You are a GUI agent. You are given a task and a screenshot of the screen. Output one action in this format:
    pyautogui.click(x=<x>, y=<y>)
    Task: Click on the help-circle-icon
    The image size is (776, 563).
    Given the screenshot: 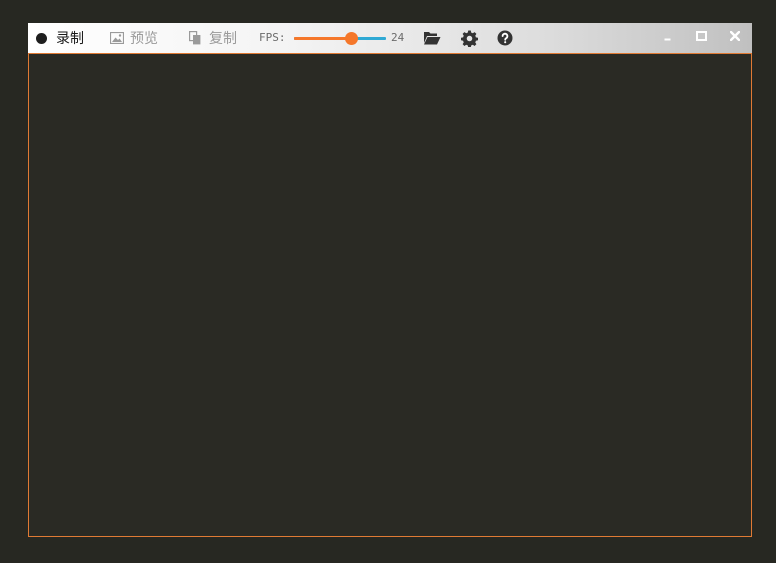 What is the action you would take?
    pyautogui.click(x=505, y=38)
    